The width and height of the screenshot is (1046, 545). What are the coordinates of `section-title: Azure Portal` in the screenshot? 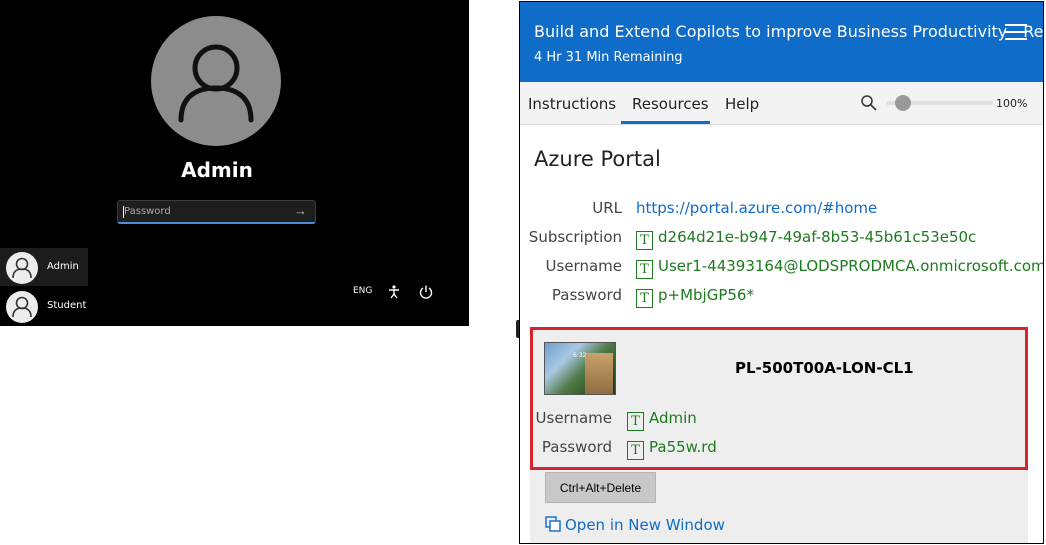 It's located at (597, 159).